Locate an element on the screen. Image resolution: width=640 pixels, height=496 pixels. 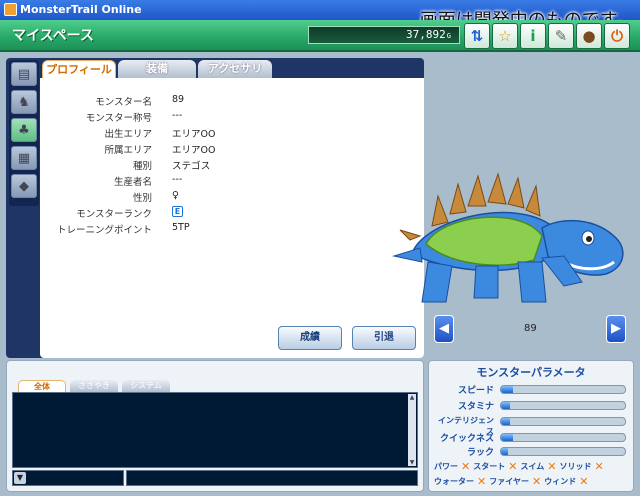
side-item-button: ◆ is located at coordinates (24, 186).